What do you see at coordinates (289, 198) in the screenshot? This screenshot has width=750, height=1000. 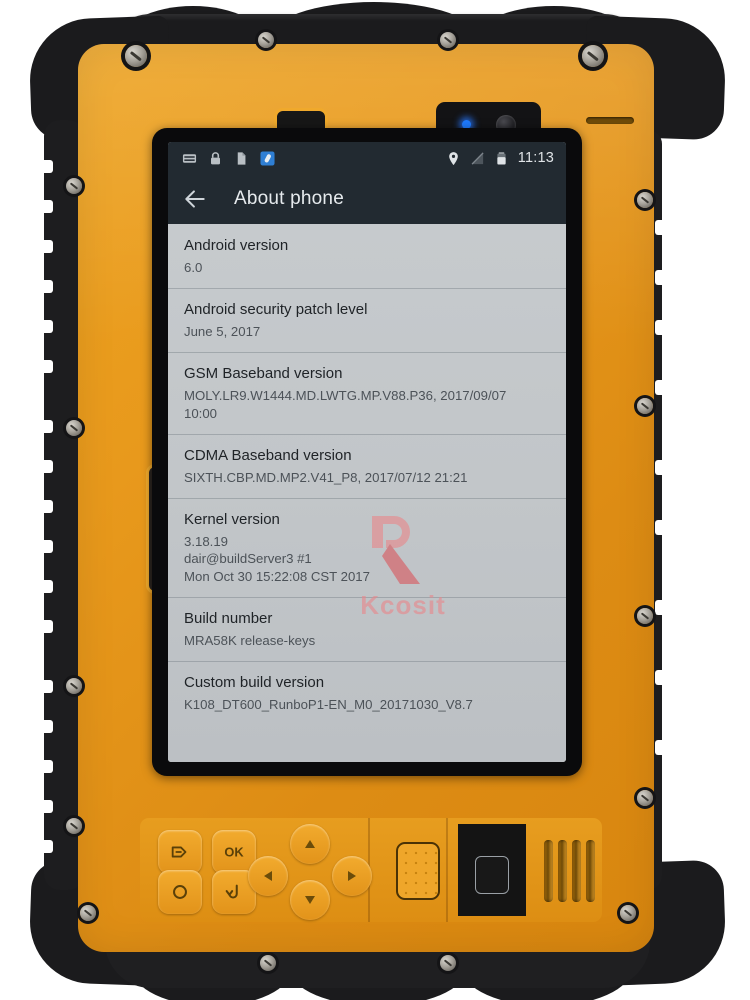 I see `page-title: About phone` at bounding box center [289, 198].